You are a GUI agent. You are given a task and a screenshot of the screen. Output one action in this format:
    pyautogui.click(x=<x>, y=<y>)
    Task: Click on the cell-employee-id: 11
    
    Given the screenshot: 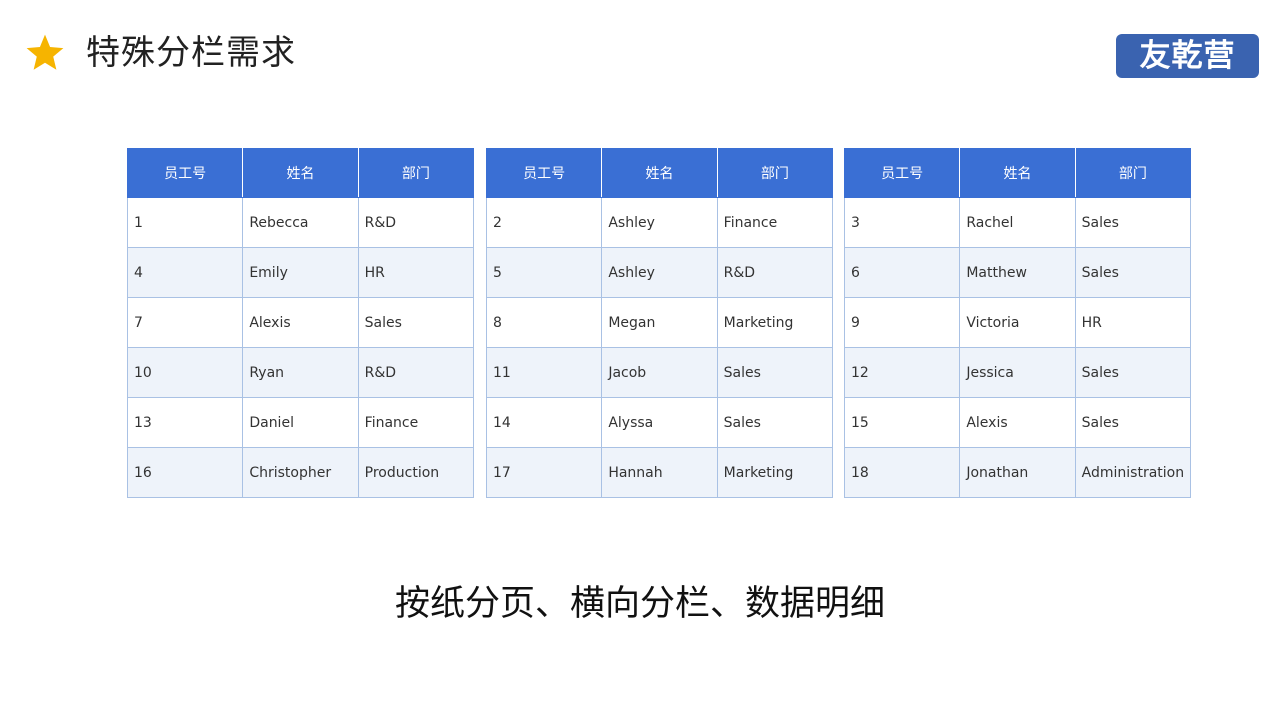 What is the action you would take?
    pyautogui.click(x=544, y=372)
    